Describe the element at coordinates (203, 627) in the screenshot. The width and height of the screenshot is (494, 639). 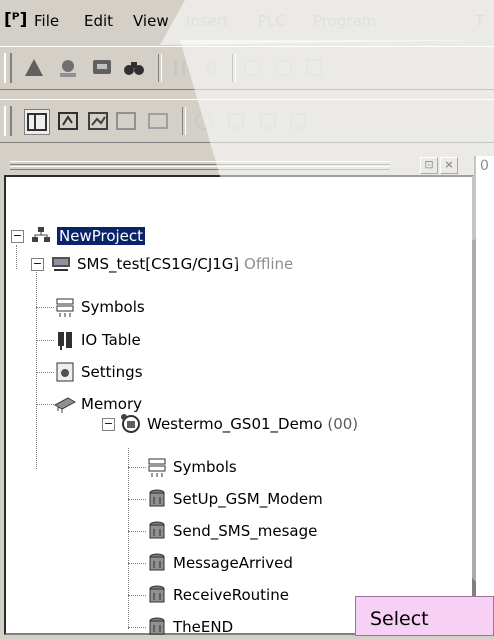
I see `tree-item-label: TheEND` at that location.